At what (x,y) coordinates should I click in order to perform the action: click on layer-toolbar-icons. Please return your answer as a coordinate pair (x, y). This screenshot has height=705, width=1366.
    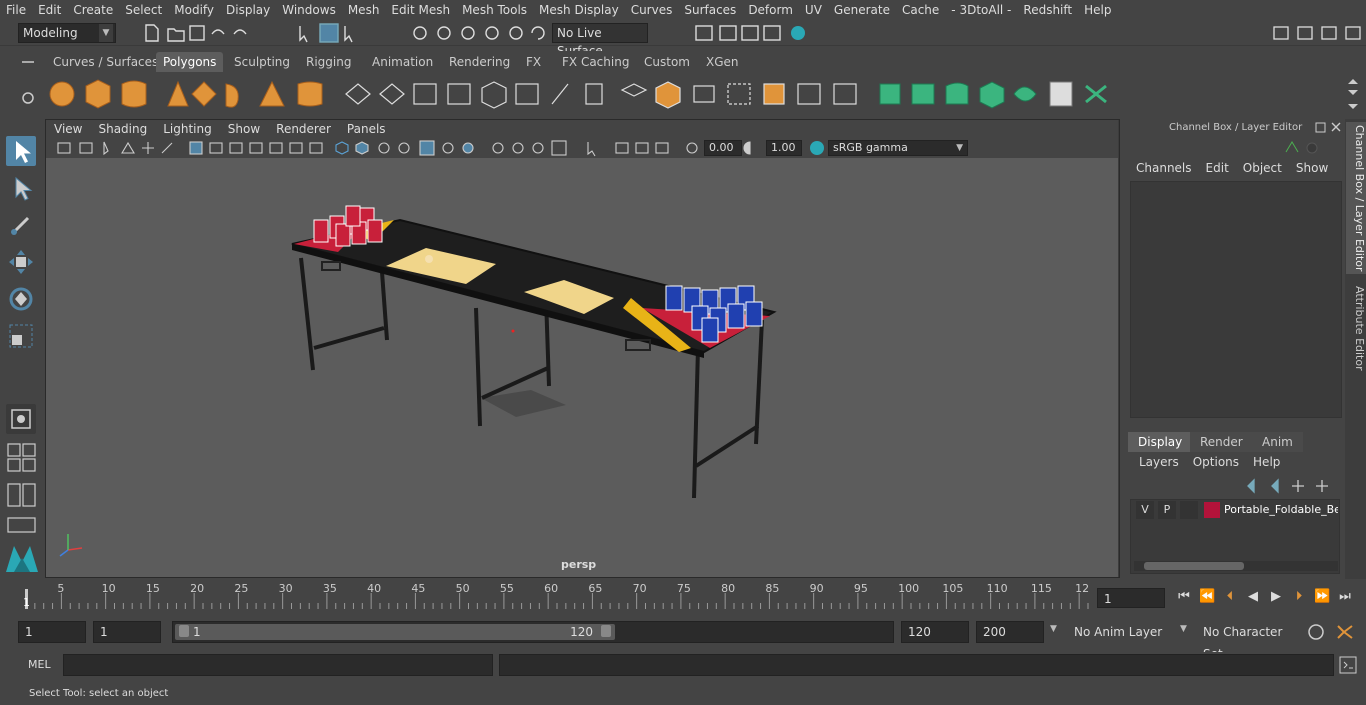
    Looking at the image, I should click on (1292, 485).